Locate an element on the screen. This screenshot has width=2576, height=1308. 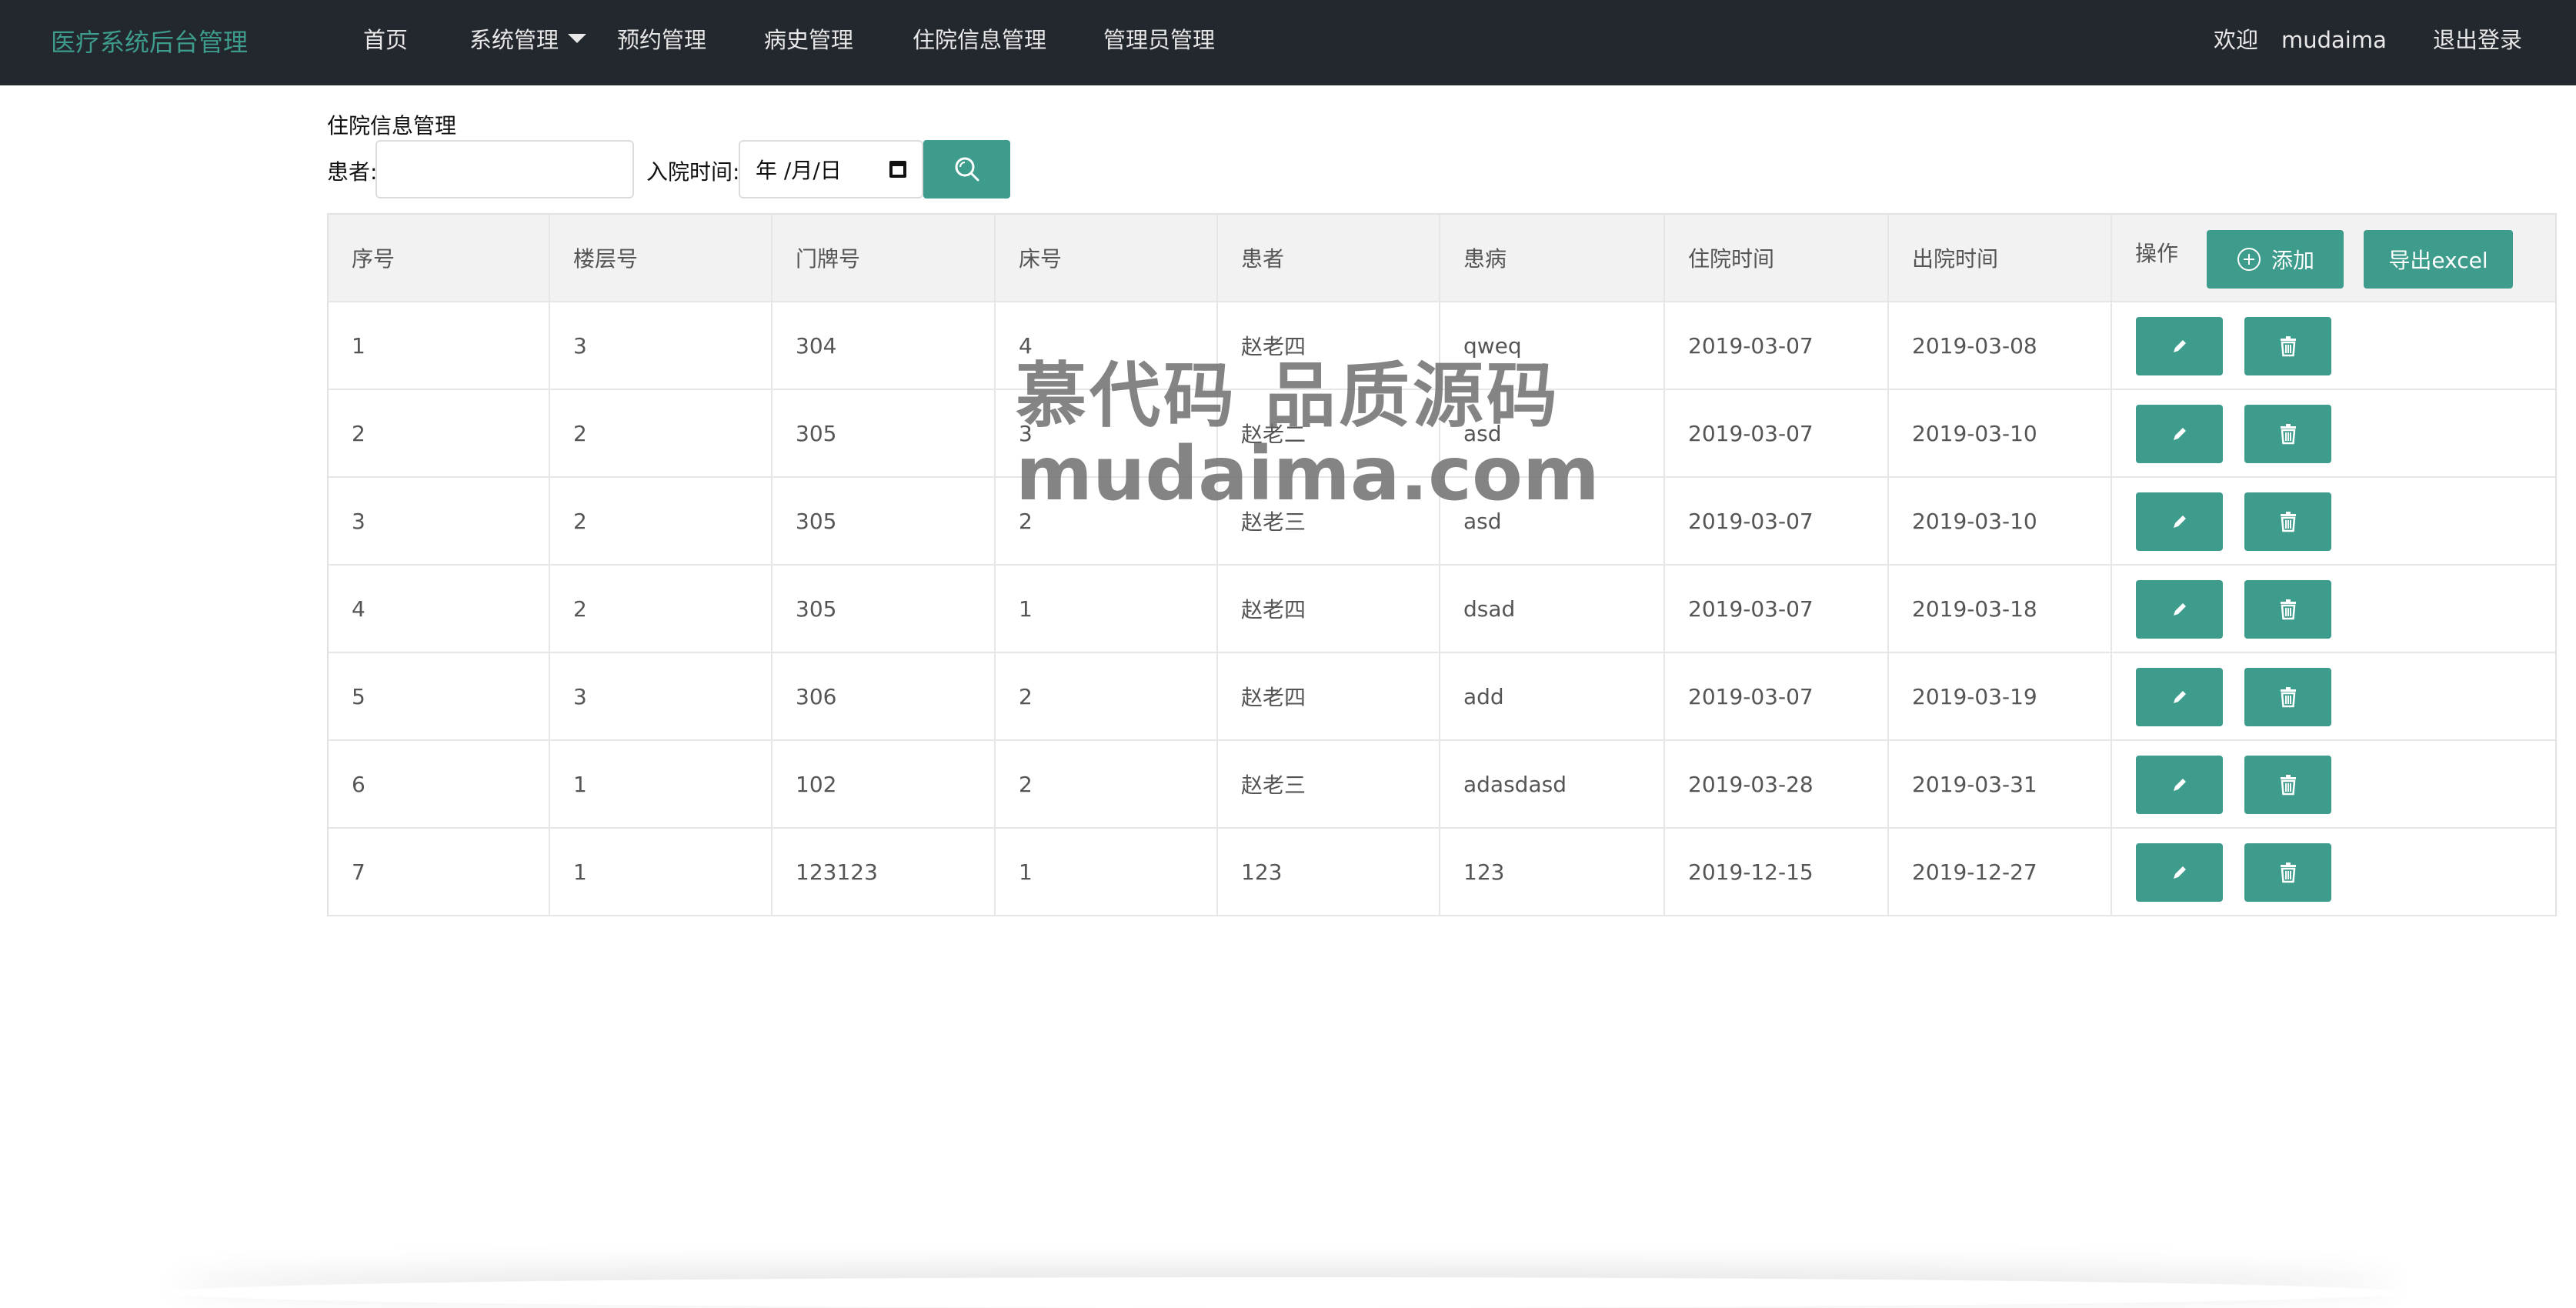
nav-item-history: 病史管理 is located at coordinates (808, 42).